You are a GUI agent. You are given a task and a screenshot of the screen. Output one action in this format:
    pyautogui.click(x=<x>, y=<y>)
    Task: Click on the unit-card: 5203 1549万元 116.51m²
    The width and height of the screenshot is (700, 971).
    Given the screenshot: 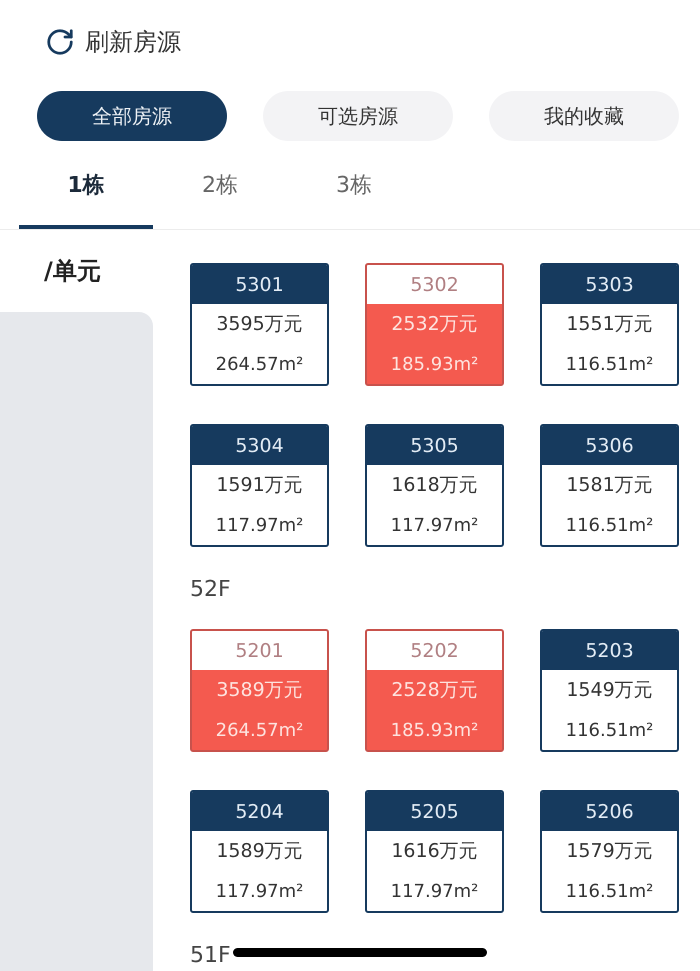 What is the action you would take?
    pyautogui.click(x=609, y=690)
    